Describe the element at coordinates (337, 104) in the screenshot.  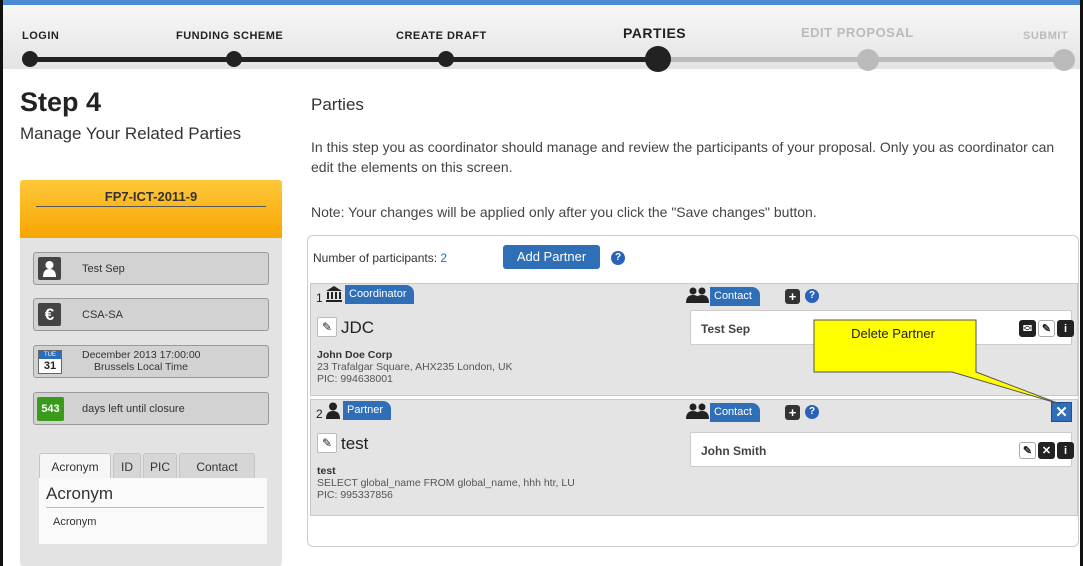
I see `page-title: Parties` at that location.